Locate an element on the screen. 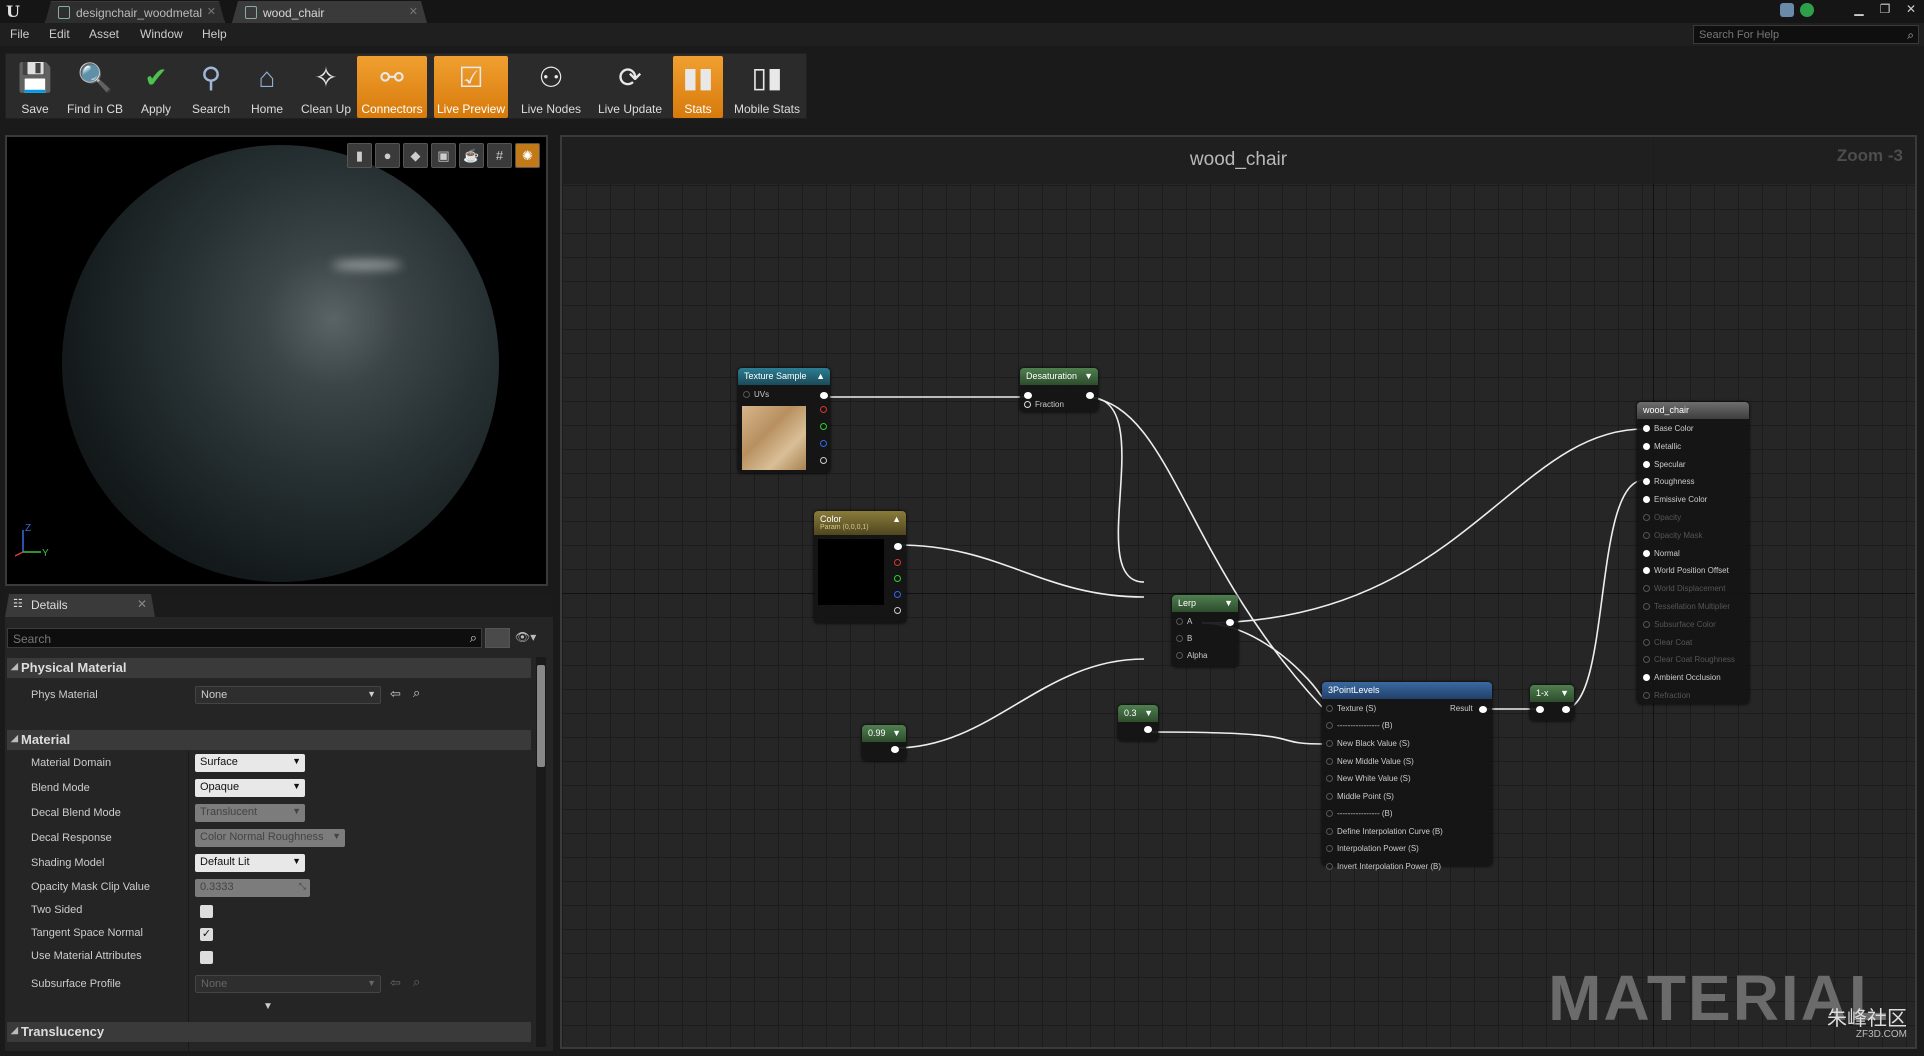  pin-result-input: Specular is located at coordinates (1664, 464).